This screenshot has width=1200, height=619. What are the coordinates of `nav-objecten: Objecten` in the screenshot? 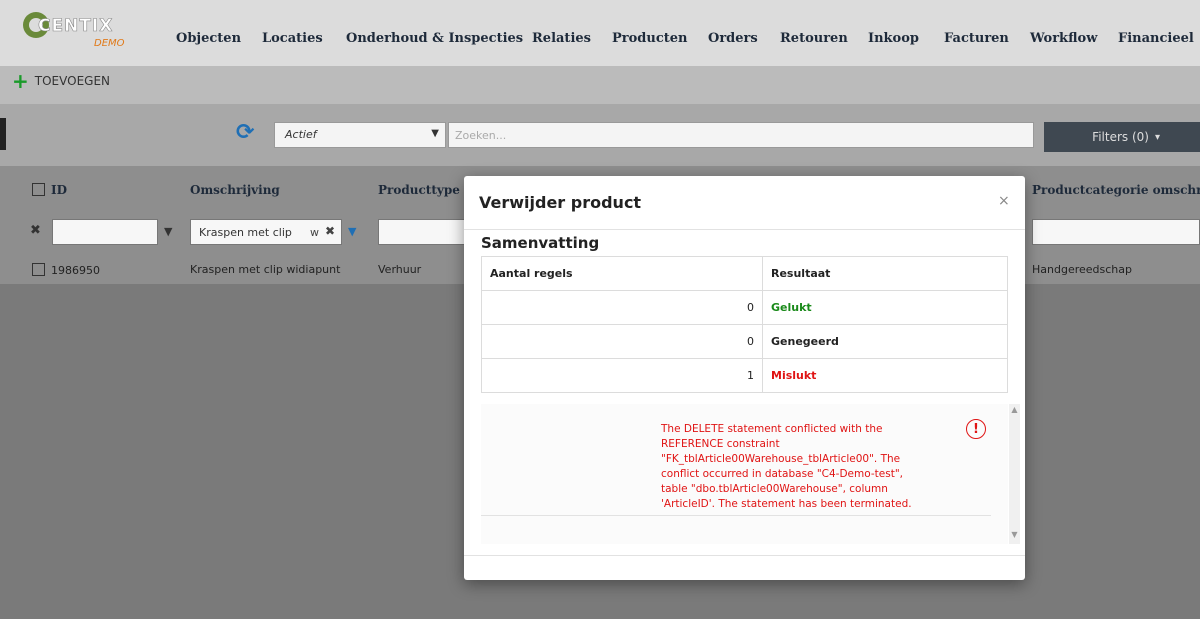 It's located at (208, 38).